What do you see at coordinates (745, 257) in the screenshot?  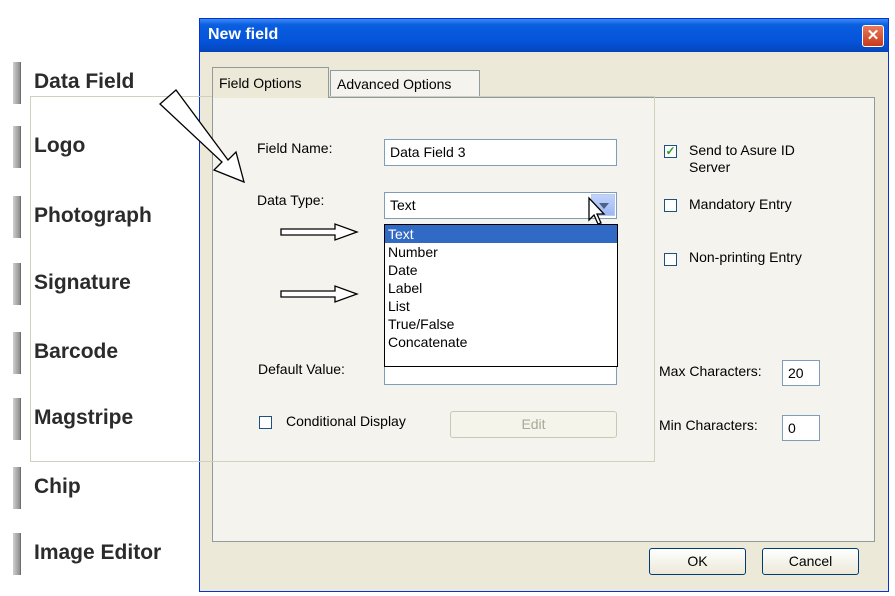 I see `non-printing-entry-label: Non-printing Entry` at bounding box center [745, 257].